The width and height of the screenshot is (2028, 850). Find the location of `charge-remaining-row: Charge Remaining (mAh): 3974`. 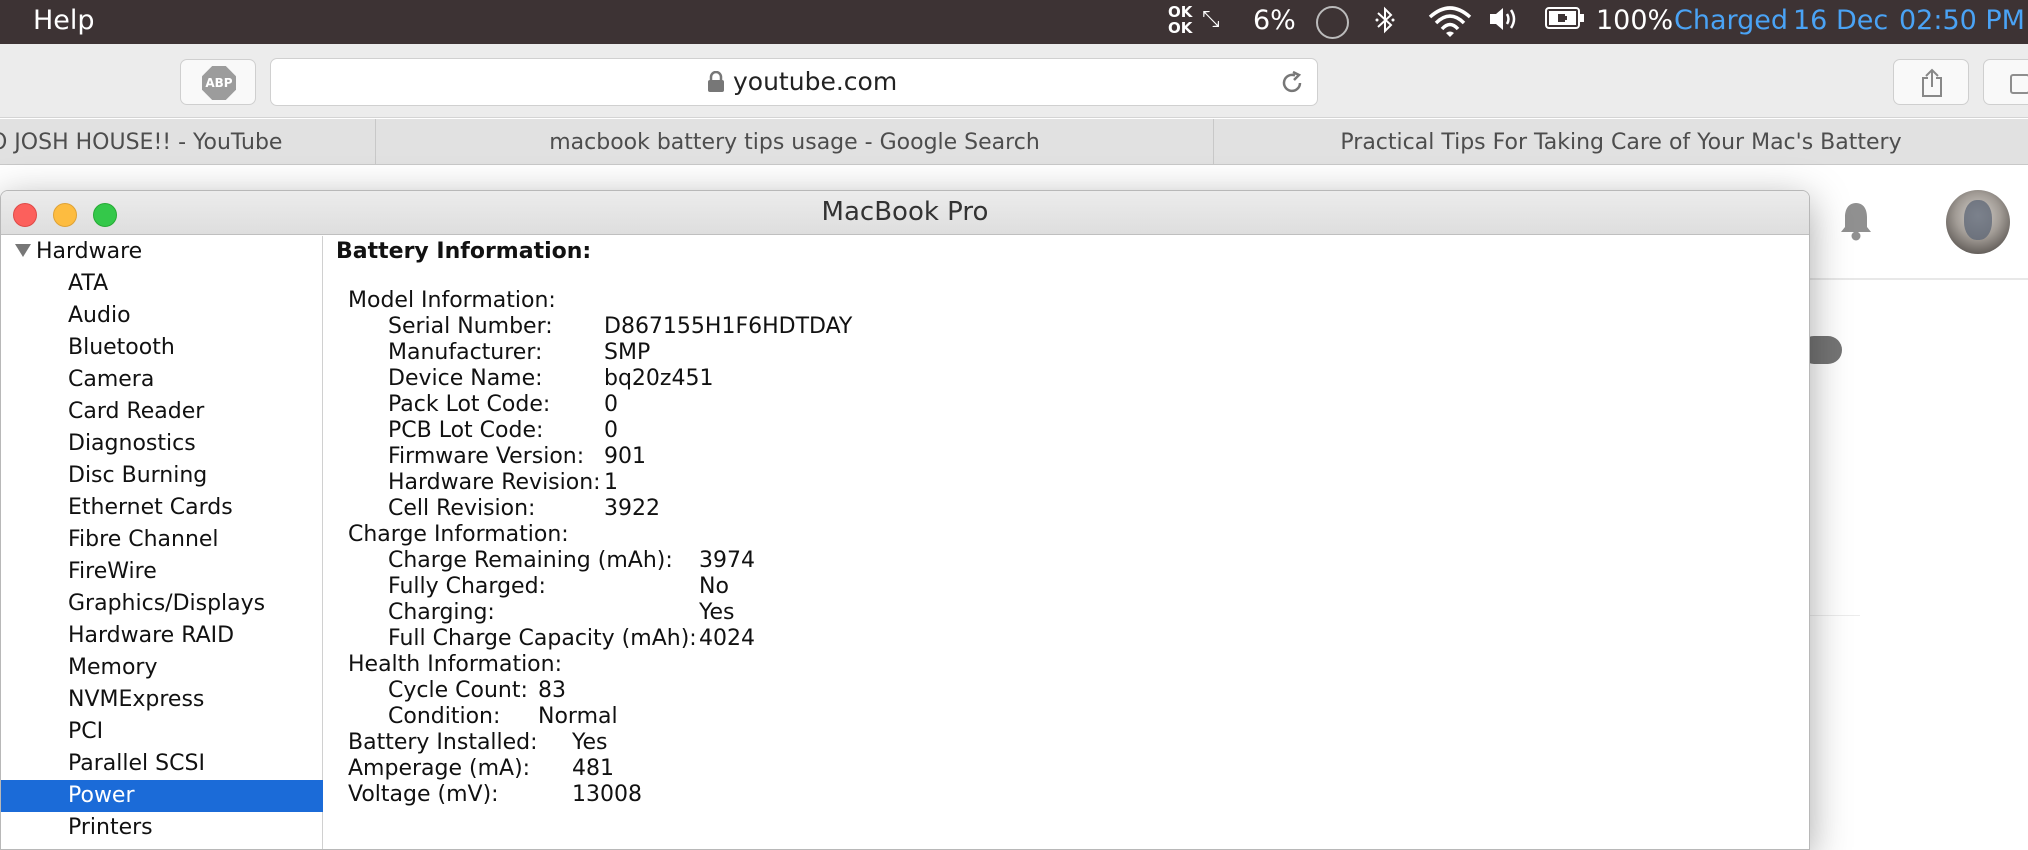

charge-remaining-row: Charge Remaining (mAh): 3974 is located at coordinates (1066, 561).